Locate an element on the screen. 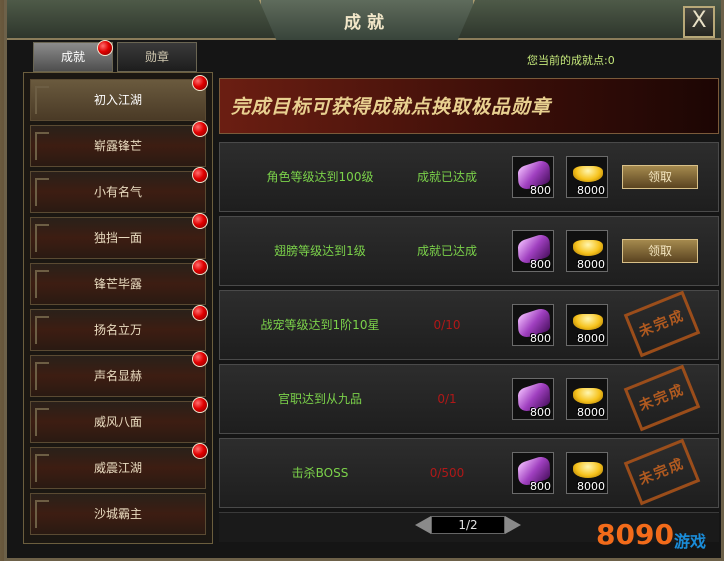  category-label: 锋芒毕露 is located at coordinates (117, 284).